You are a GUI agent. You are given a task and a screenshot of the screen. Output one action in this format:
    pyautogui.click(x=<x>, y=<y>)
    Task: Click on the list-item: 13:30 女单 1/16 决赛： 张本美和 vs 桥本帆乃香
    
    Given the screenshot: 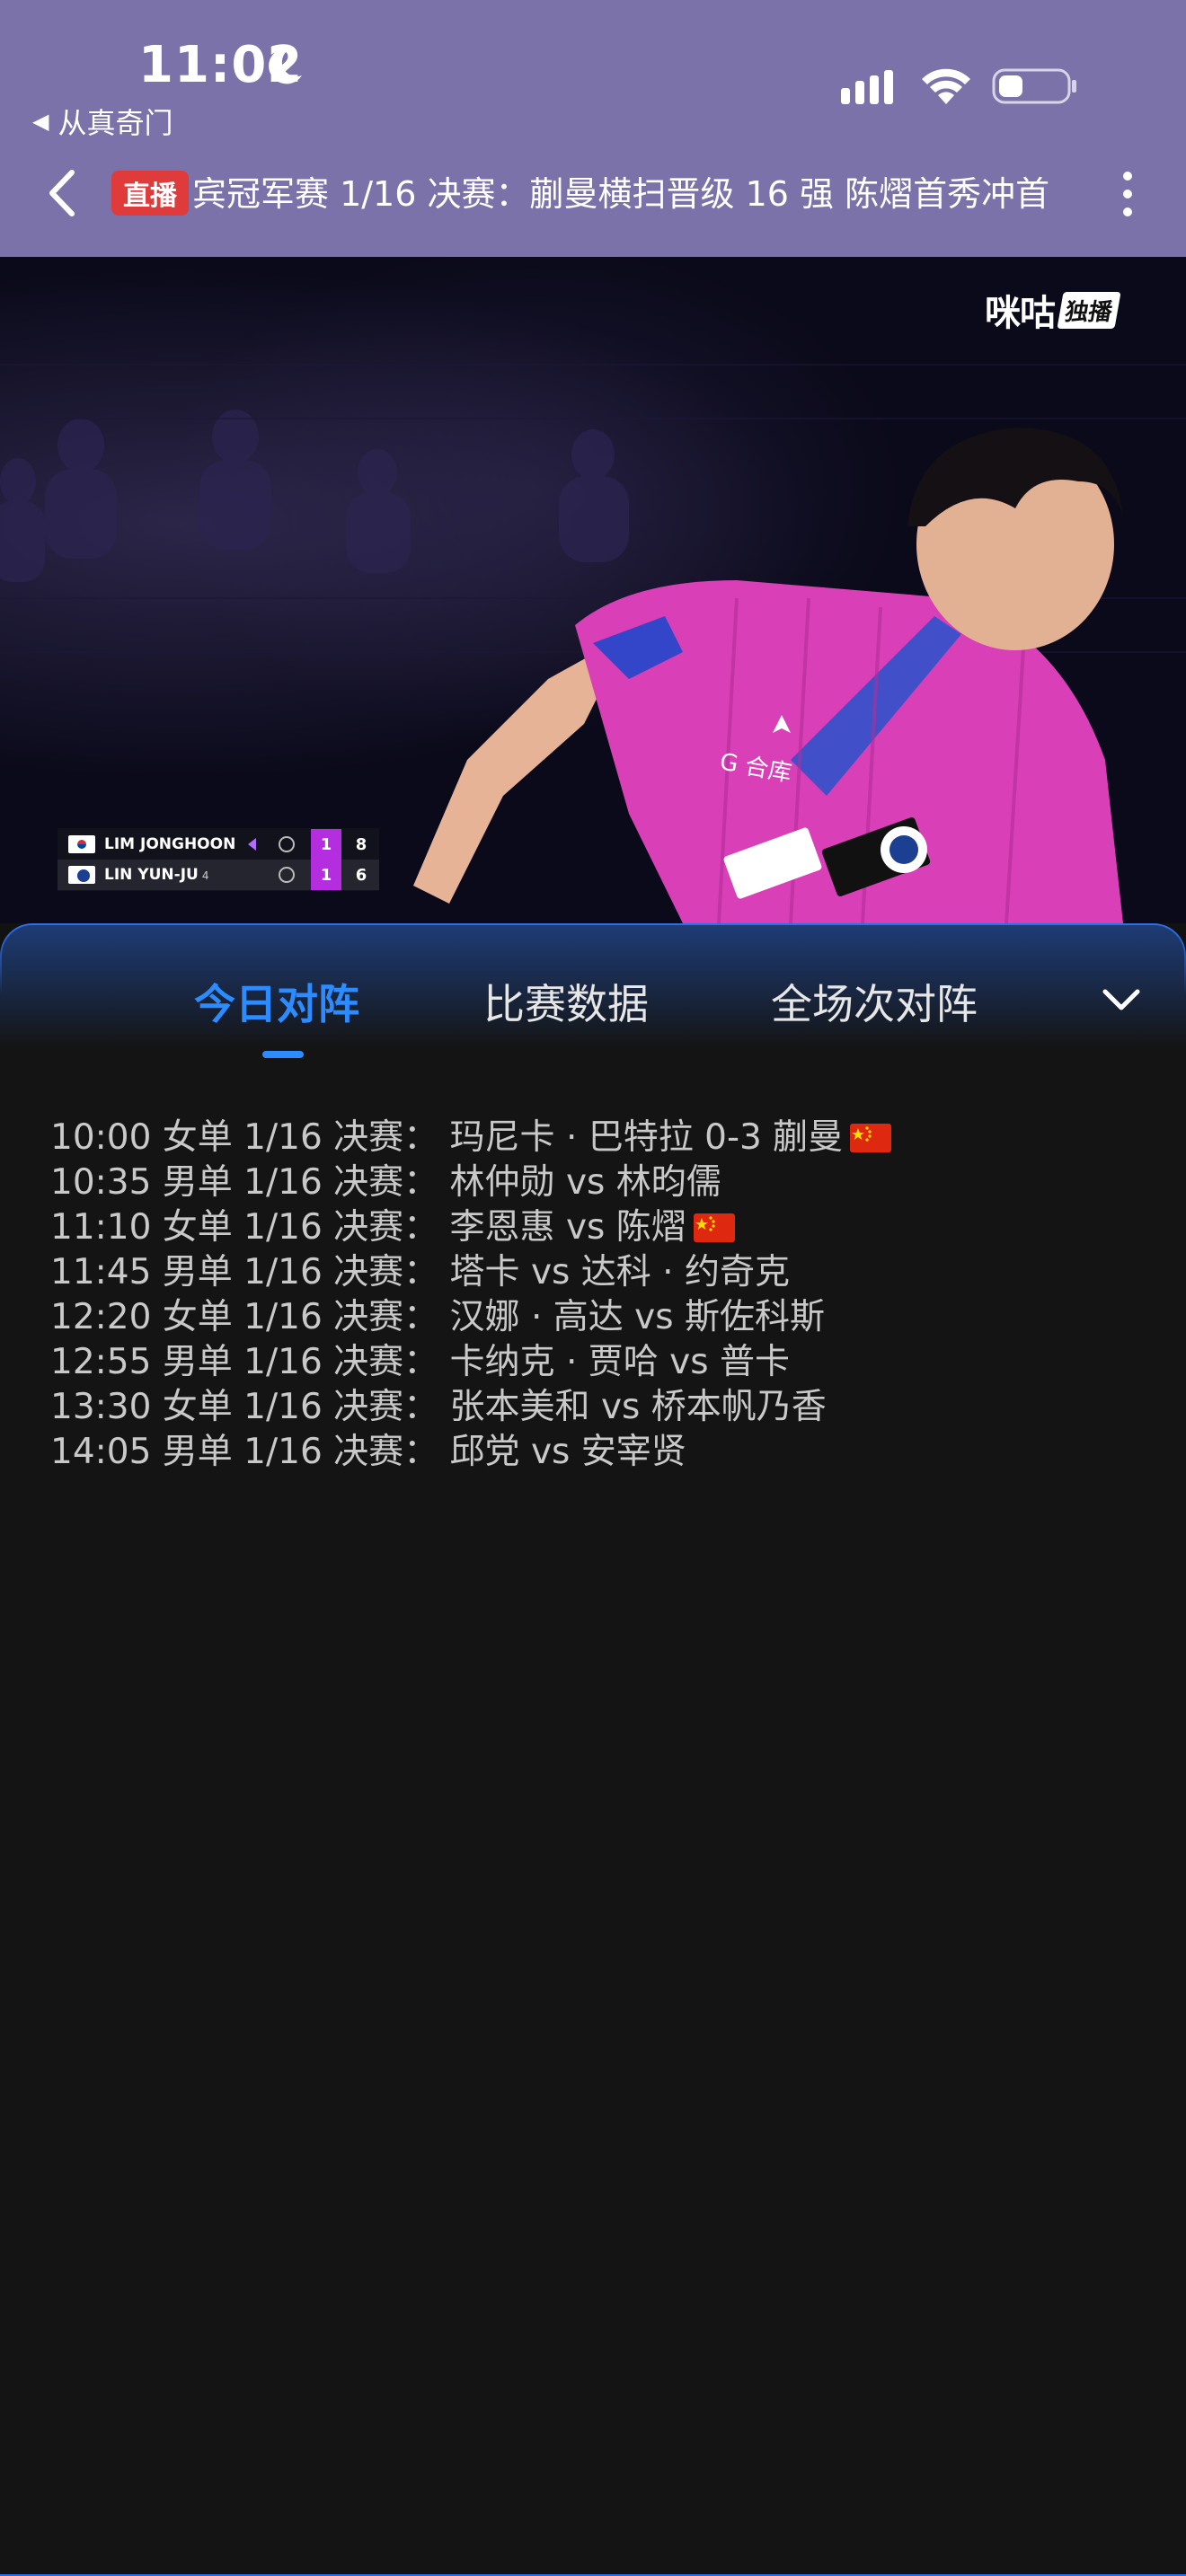 What is the action you would take?
    pyautogui.click(x=598, y=1407)
    